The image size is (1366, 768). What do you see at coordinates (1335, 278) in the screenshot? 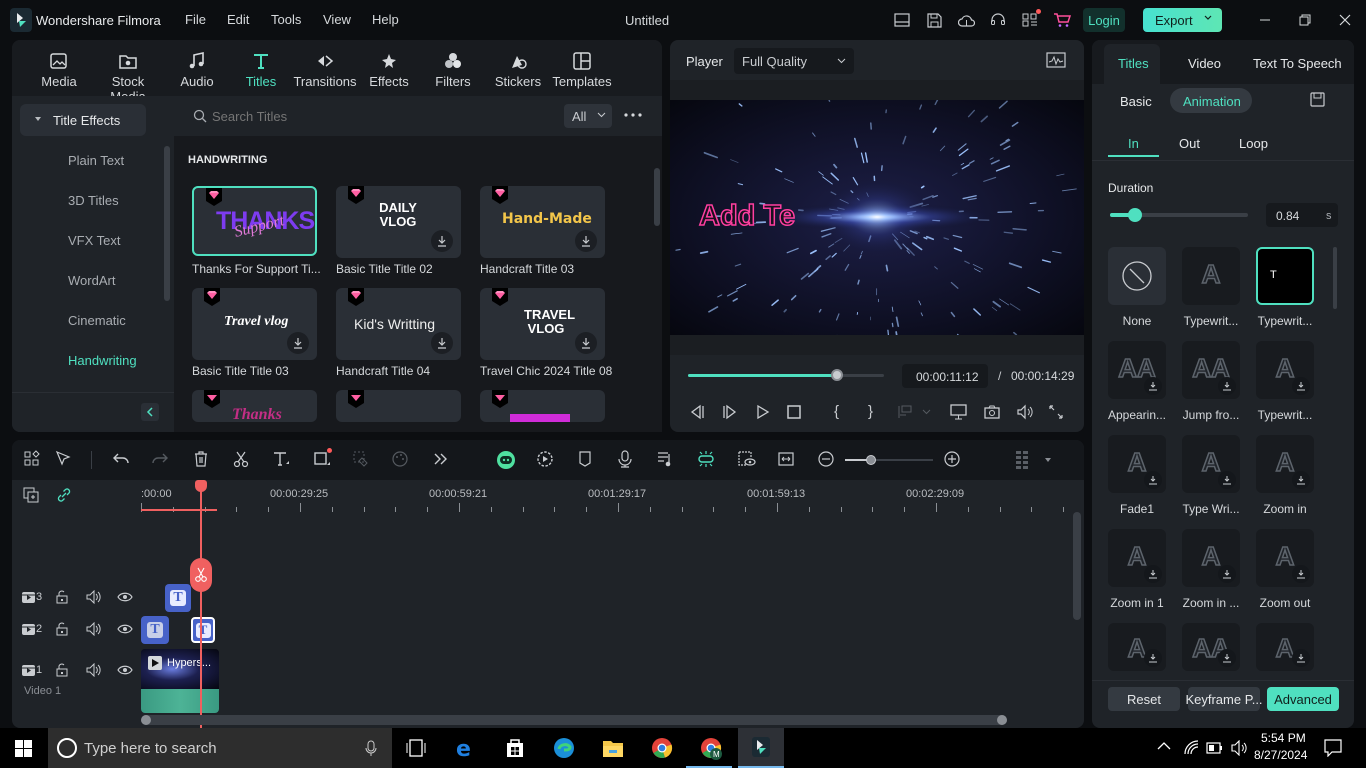
I see `animation-scrollbar` at bounding box center [1335, 278].